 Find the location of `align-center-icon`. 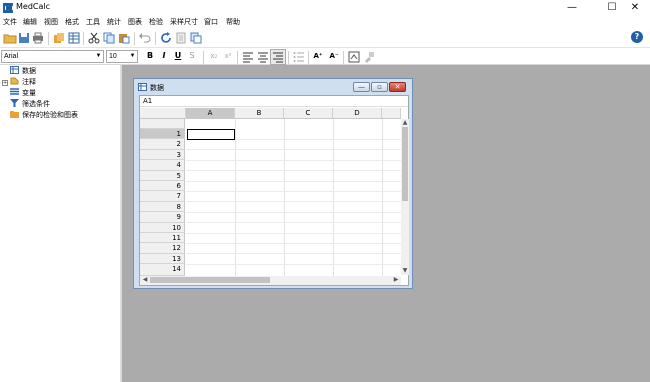

align-center-icon is located at coordinates (263, 57).